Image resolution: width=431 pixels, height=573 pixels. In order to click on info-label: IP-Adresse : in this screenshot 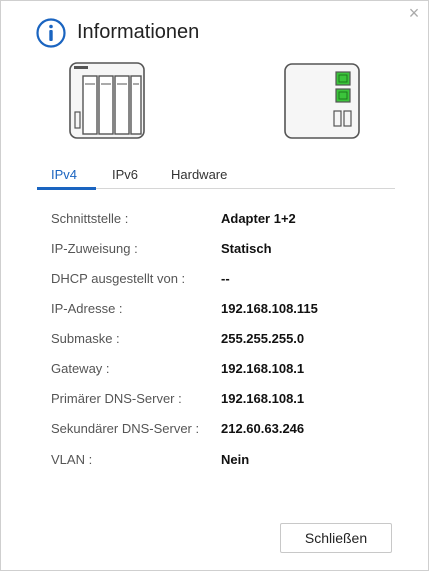, I will do `click(87, 308)`.